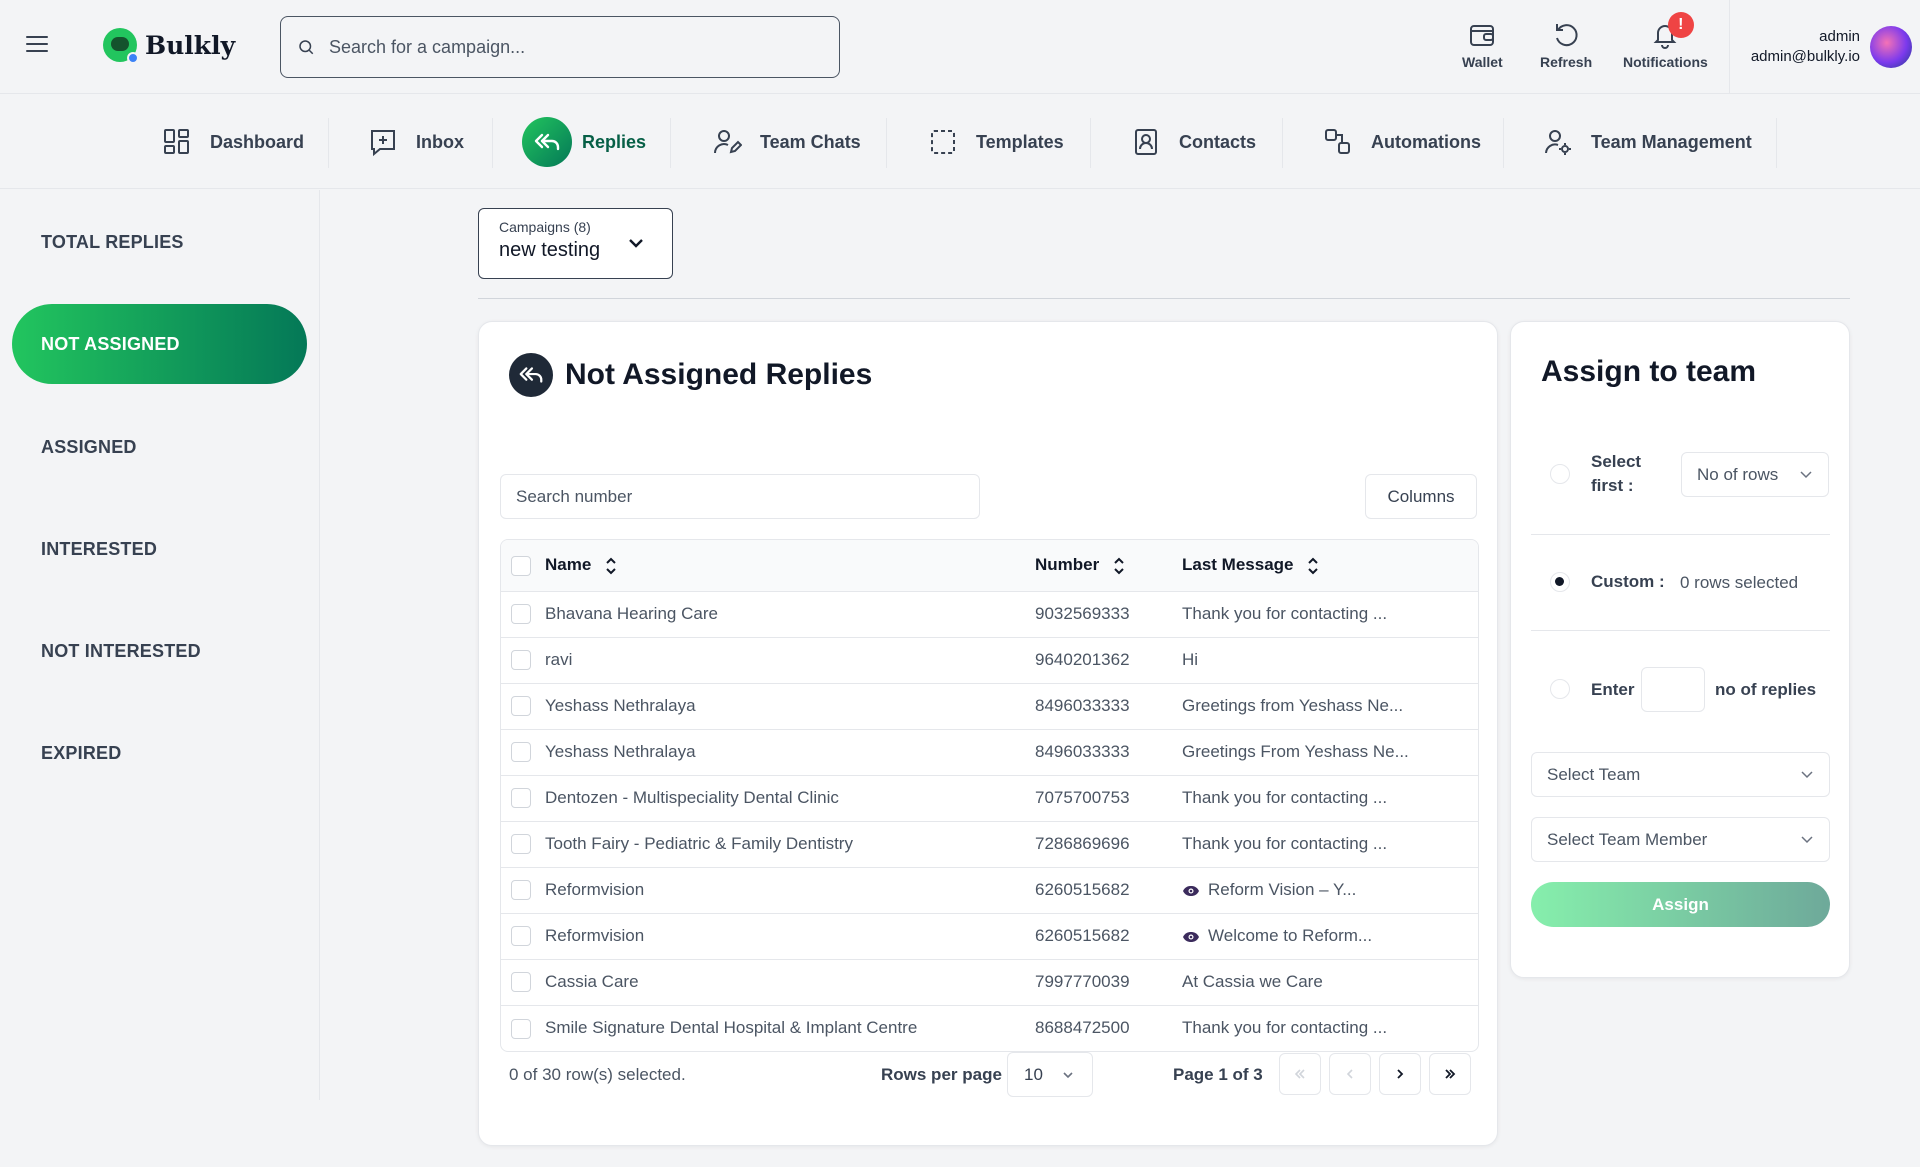 Image resolution: width=1920 pixels, height=1167 pixels. I want to click on nav-inbox: Inbox, so click(416, 142).